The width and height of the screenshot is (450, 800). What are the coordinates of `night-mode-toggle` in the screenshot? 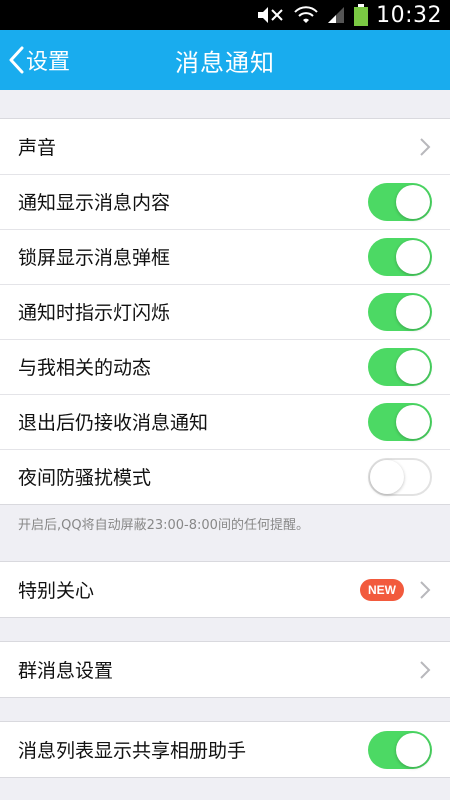 It's located at (400, 476).